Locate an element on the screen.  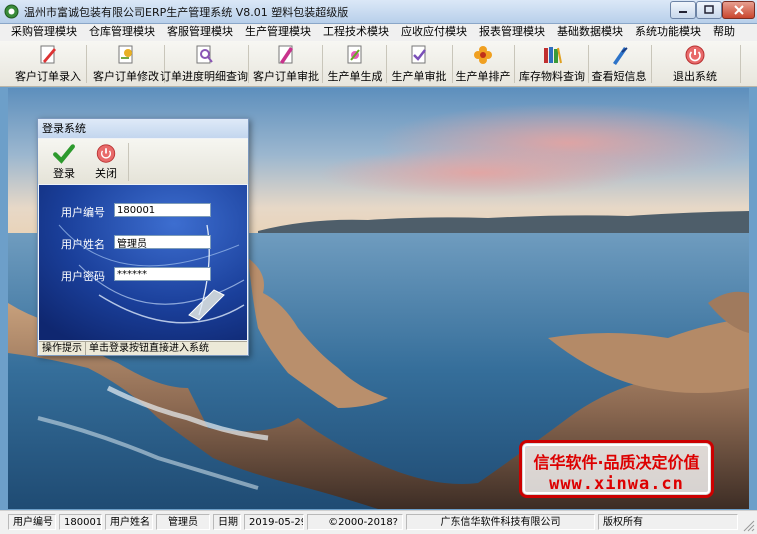
doc-pen-icon is located at coordinates (48, 54).